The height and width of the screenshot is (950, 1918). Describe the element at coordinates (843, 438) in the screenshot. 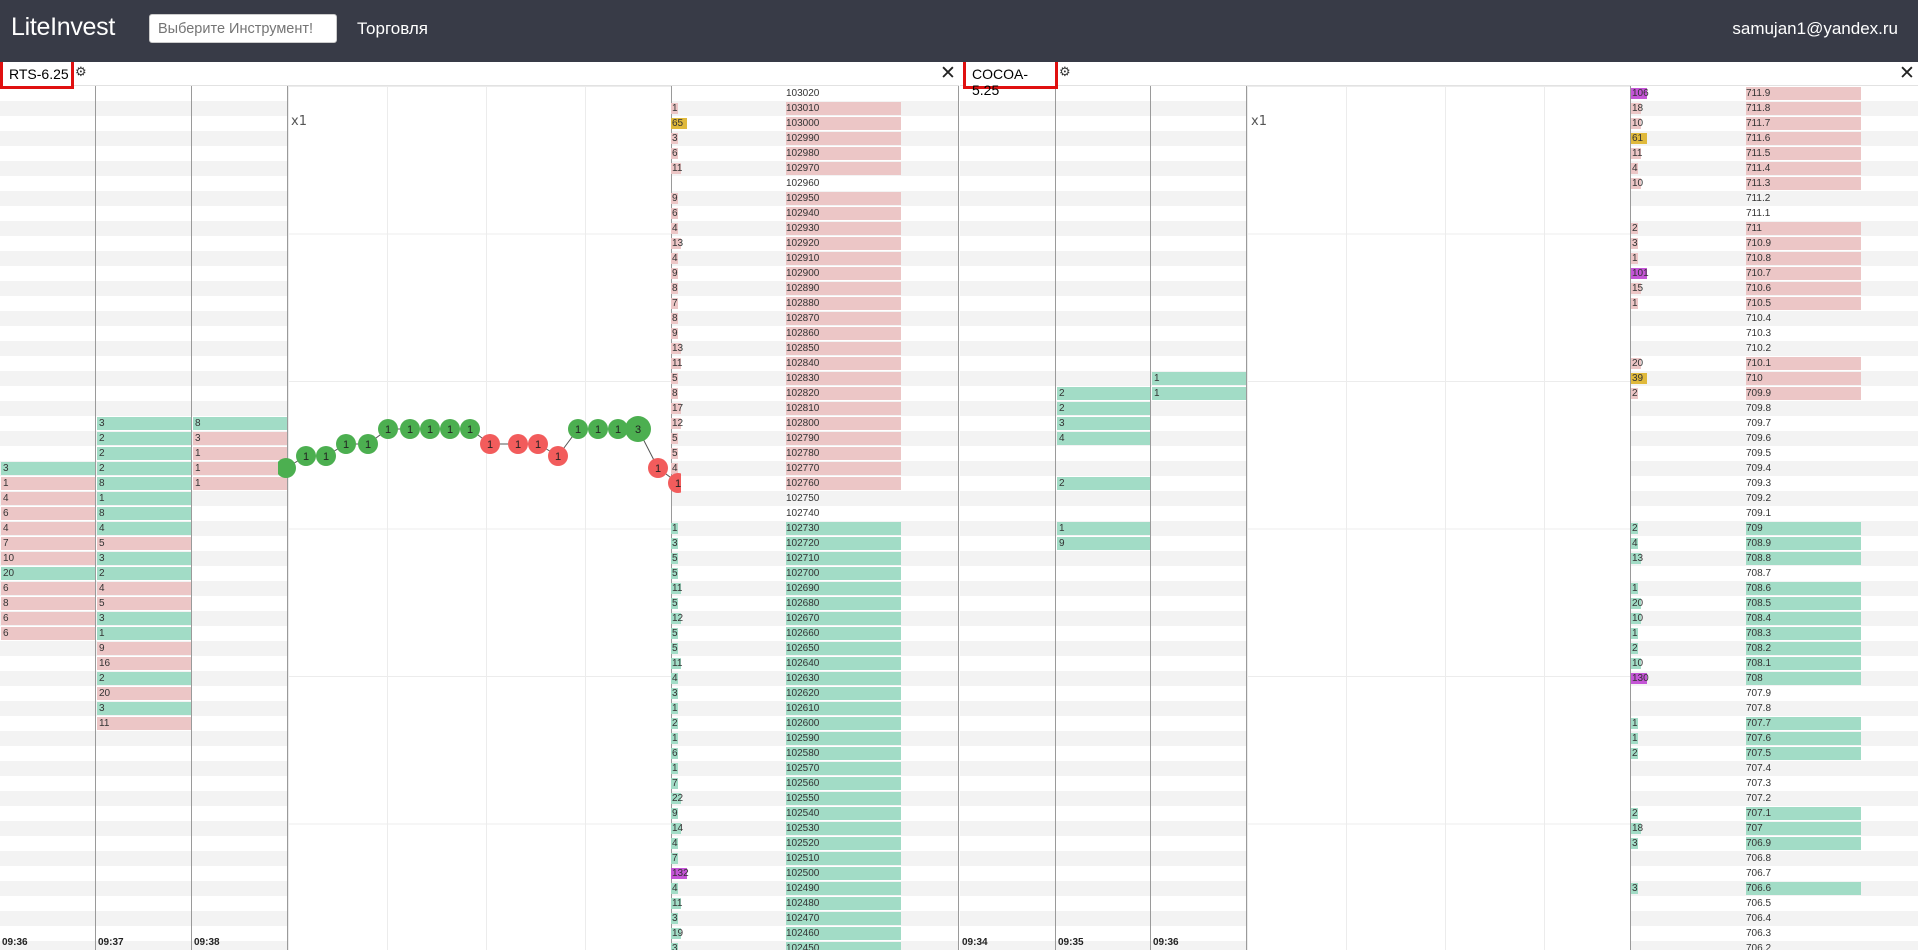

I see `orderbook-price: 102790` at that location.